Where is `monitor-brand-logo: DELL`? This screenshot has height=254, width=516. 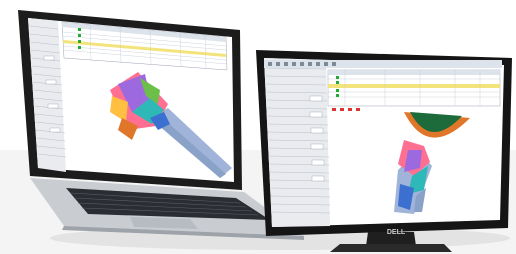 monitor-brand-logo: DELL is located at coordinates (396, 232).